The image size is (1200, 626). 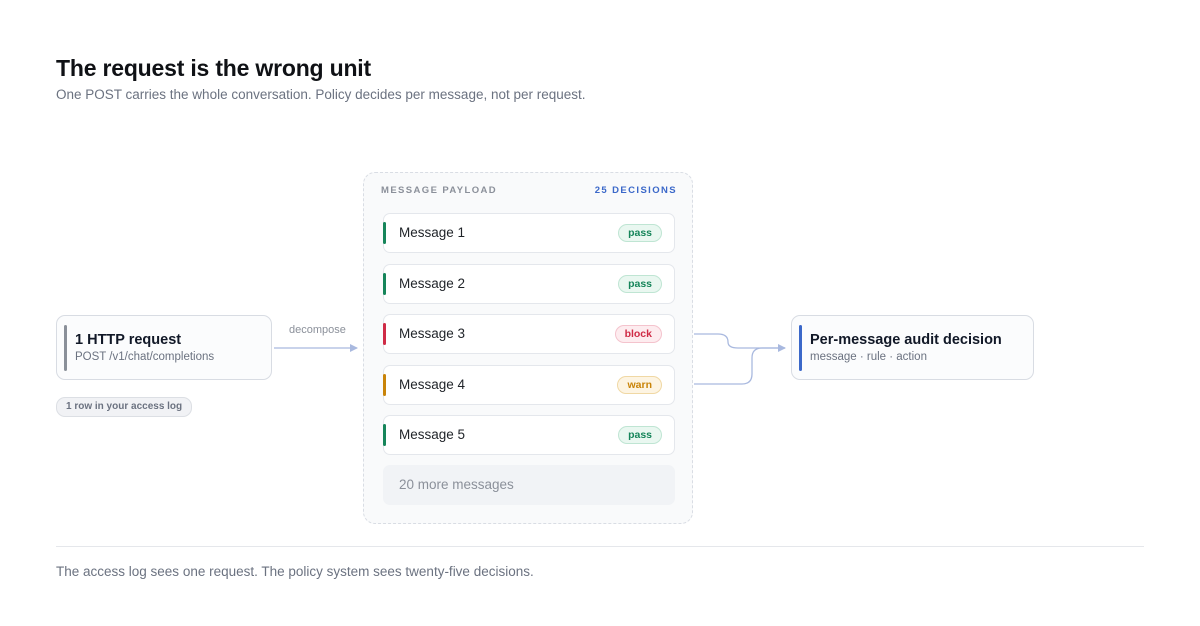 What do you see at coordinates (529, 190) in the screenshot?
I see `payload-header: MESSAGE PAYLOAD 25 DECISIONS` at bounding box center [529, 190].